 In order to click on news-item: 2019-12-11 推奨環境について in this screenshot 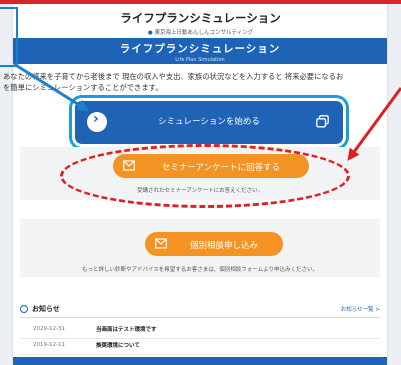, I will do `click(200, 346)`.